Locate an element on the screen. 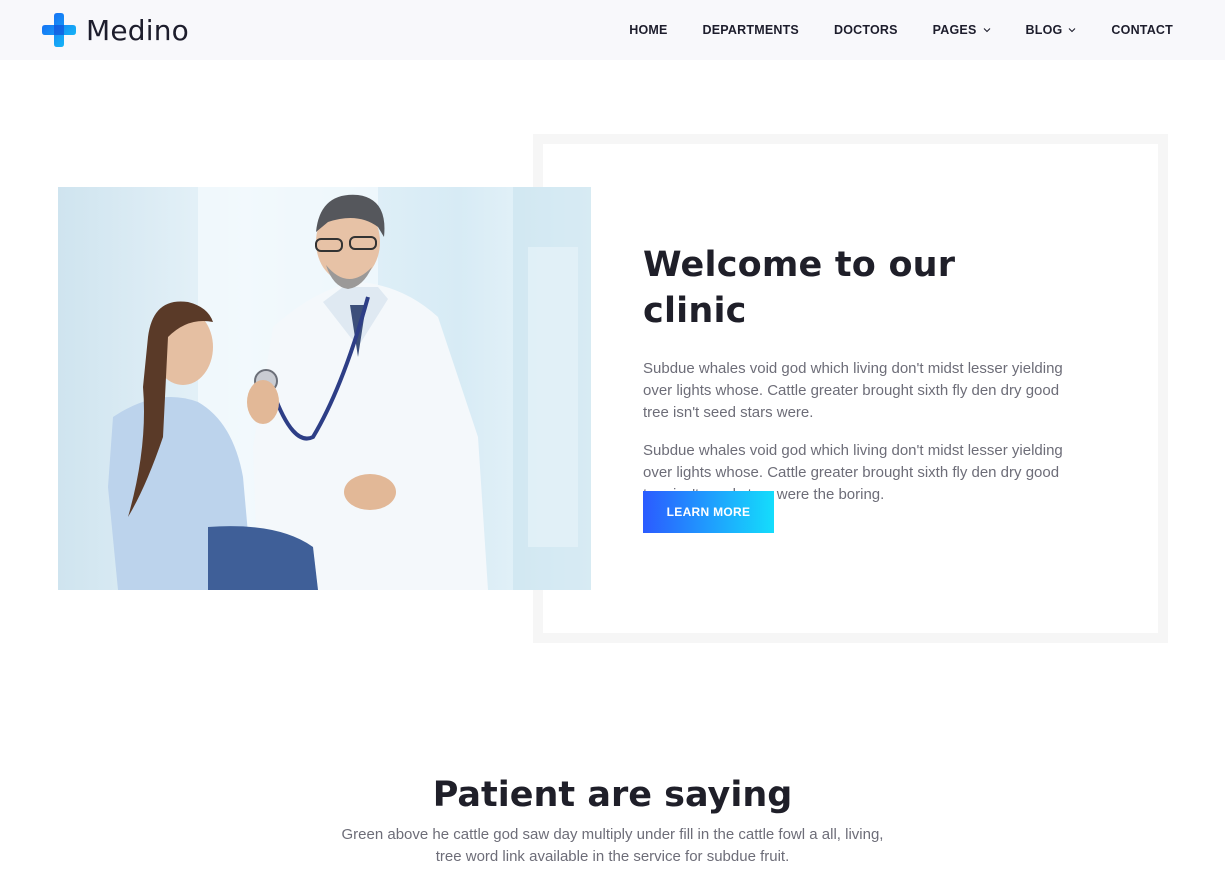 This screenshot has width=1225, height=883. learn-more-button: LEARN MORE is located at coordinates (708, 512).